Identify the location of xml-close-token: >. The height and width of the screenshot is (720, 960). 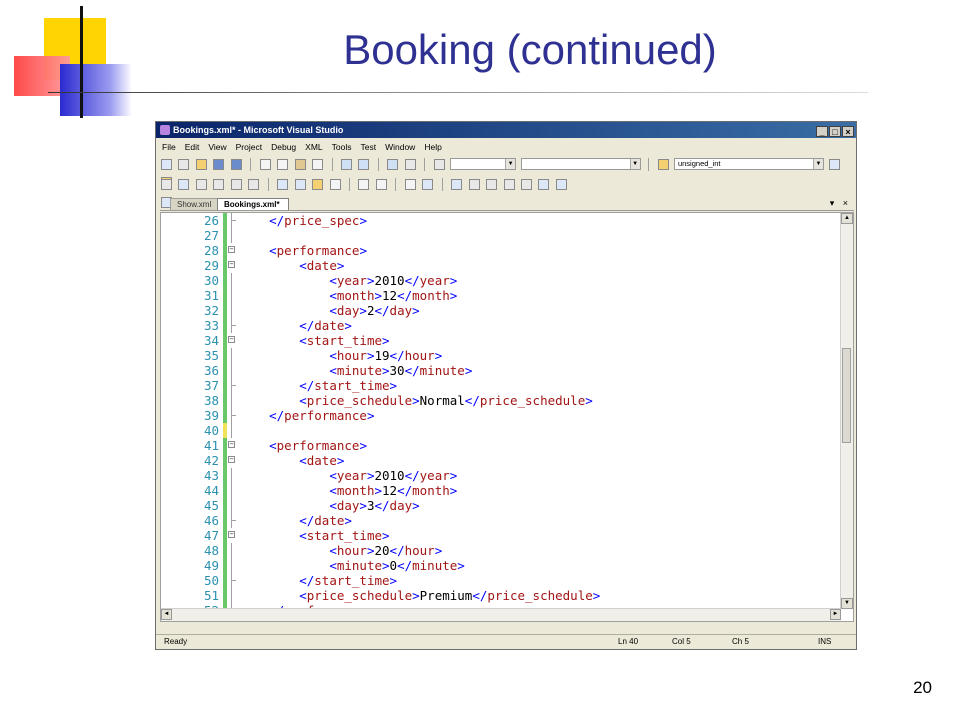
(468, 370).